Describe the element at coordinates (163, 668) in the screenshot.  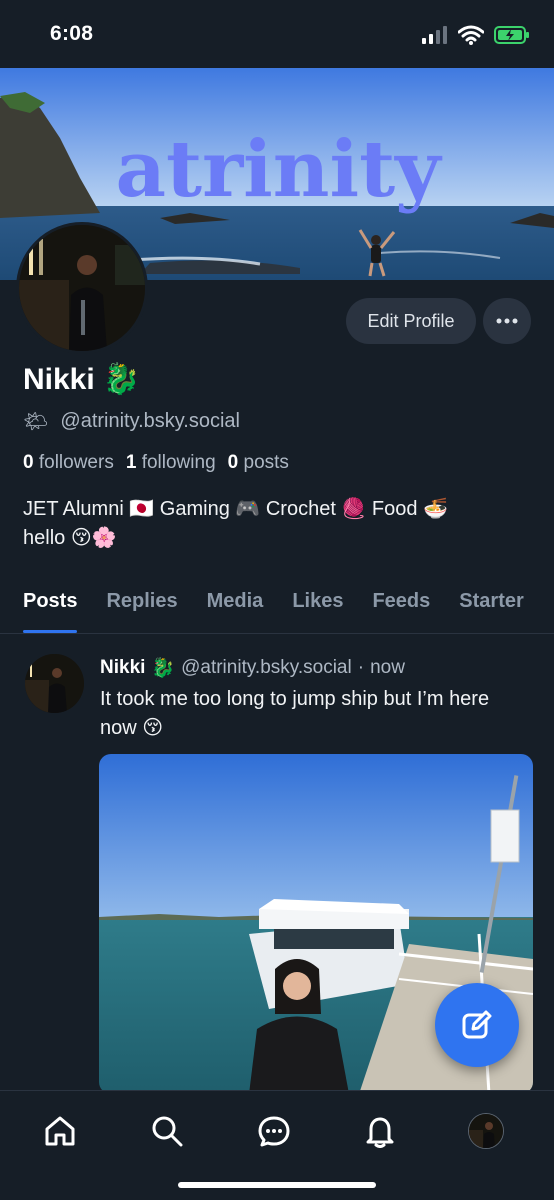
I see `post-author-emoji: 🐉` at that location.